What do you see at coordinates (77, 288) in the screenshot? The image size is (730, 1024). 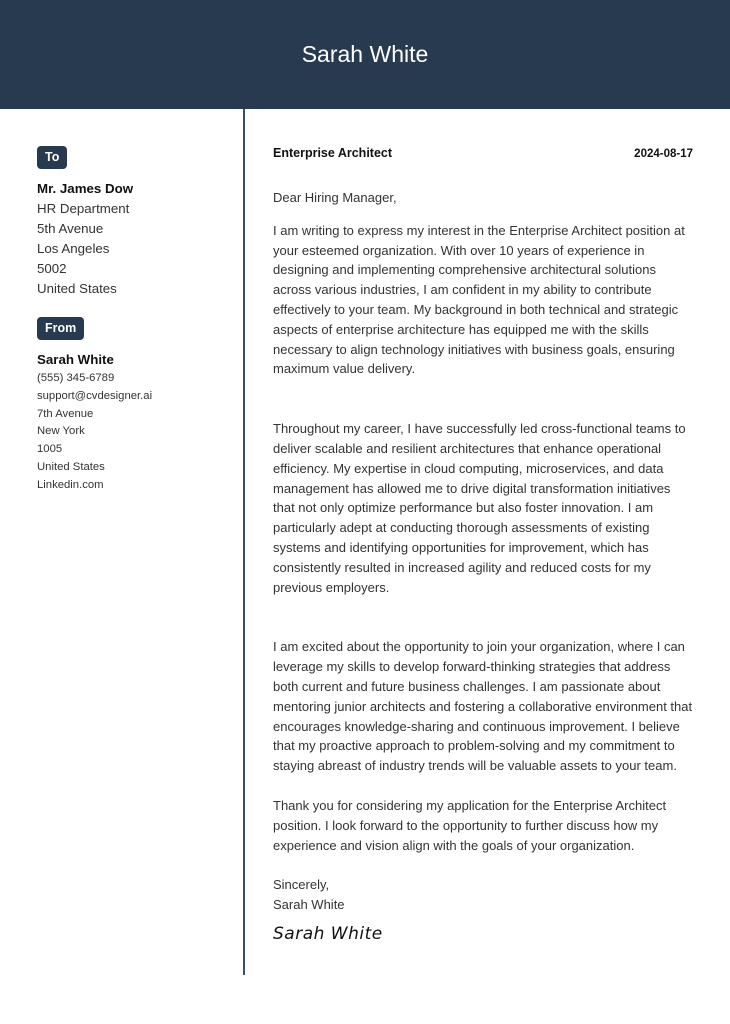 I see `recipient-country: United States` at bounding box center [77, 288].